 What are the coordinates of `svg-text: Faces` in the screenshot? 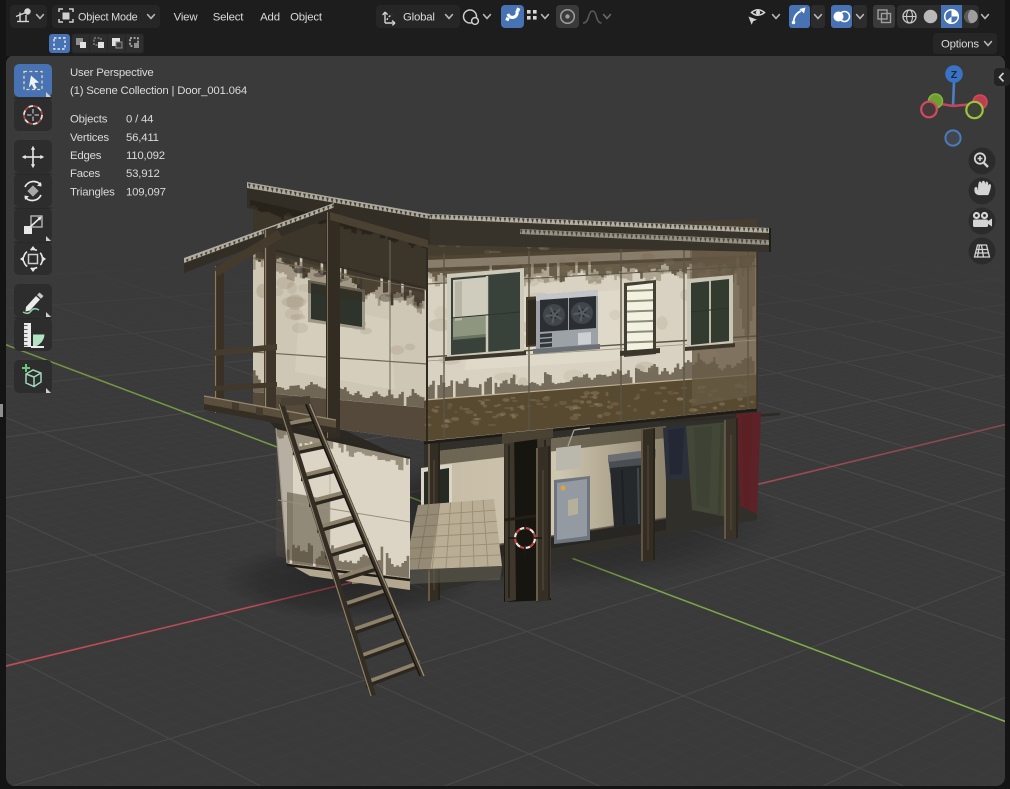 It's located at (85, 174).